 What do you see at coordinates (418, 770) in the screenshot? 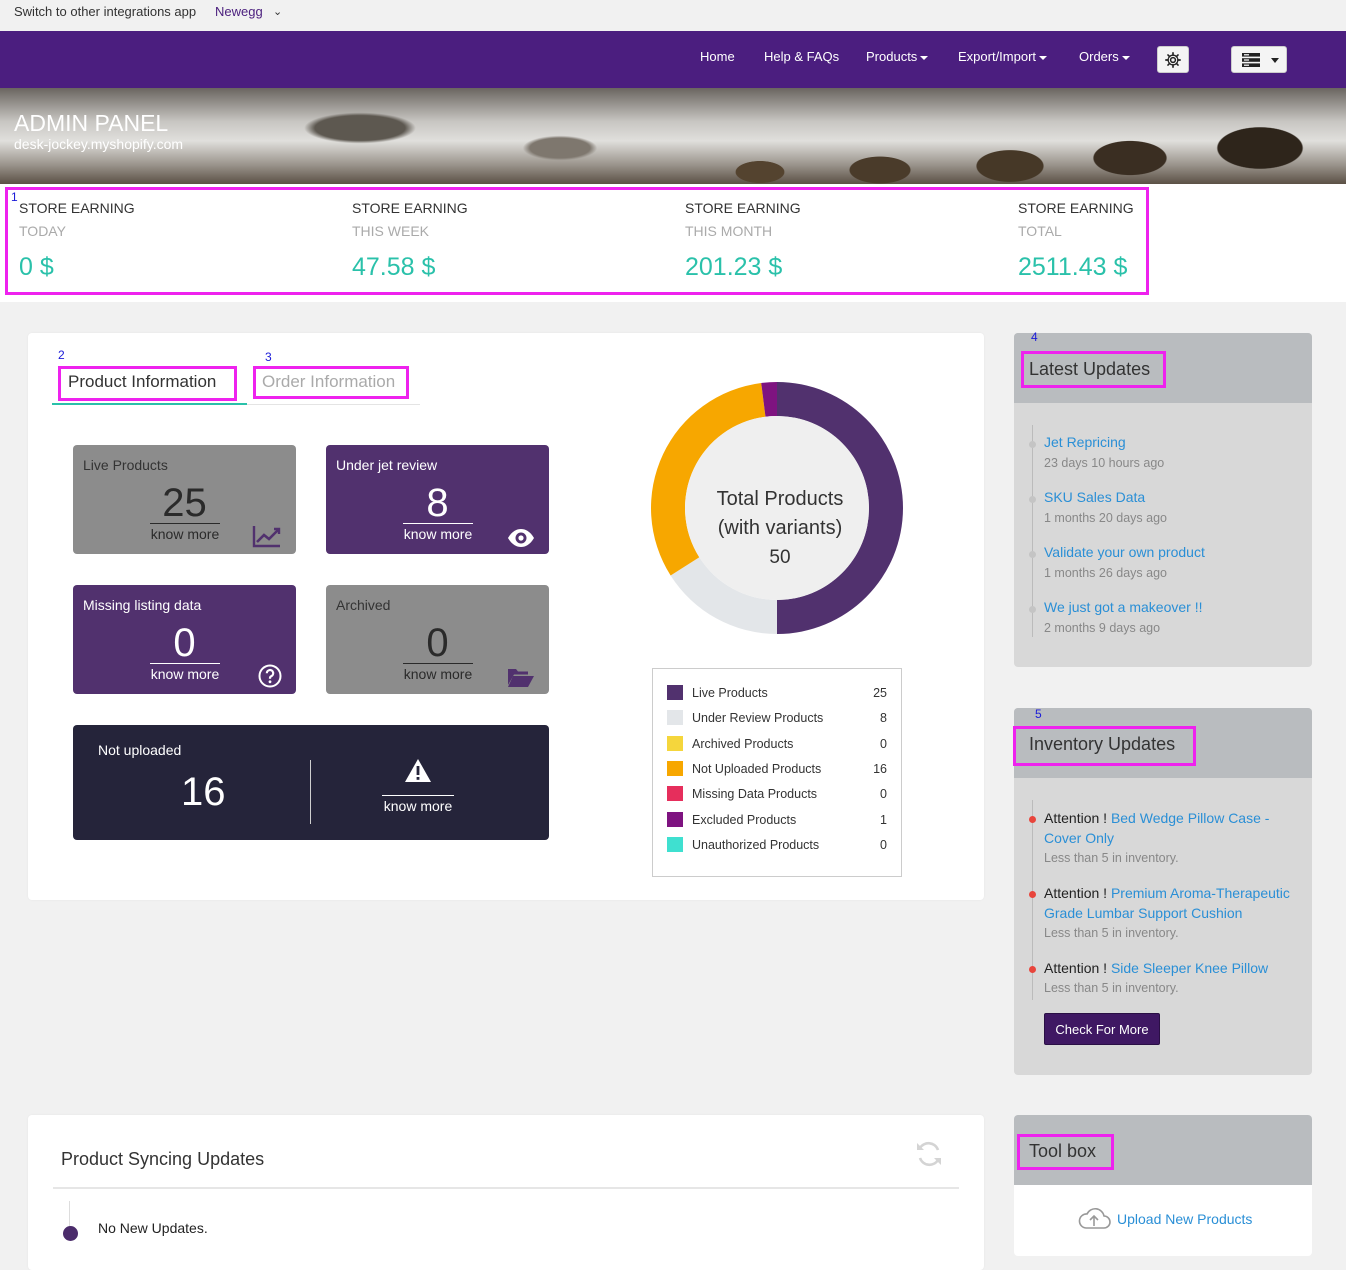
I see `warning-icon` at bounding box center [418, 770].